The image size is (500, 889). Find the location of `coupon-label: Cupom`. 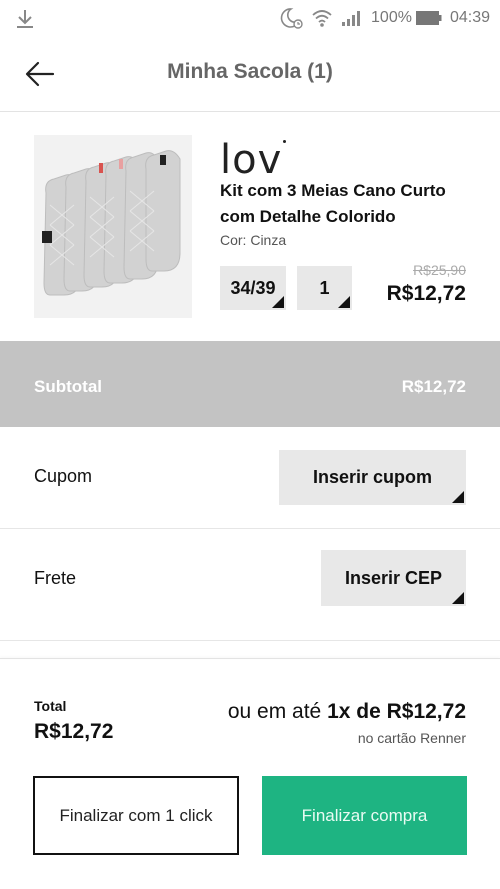

coupon-label: Cupom is located at coordinates (63, 476).